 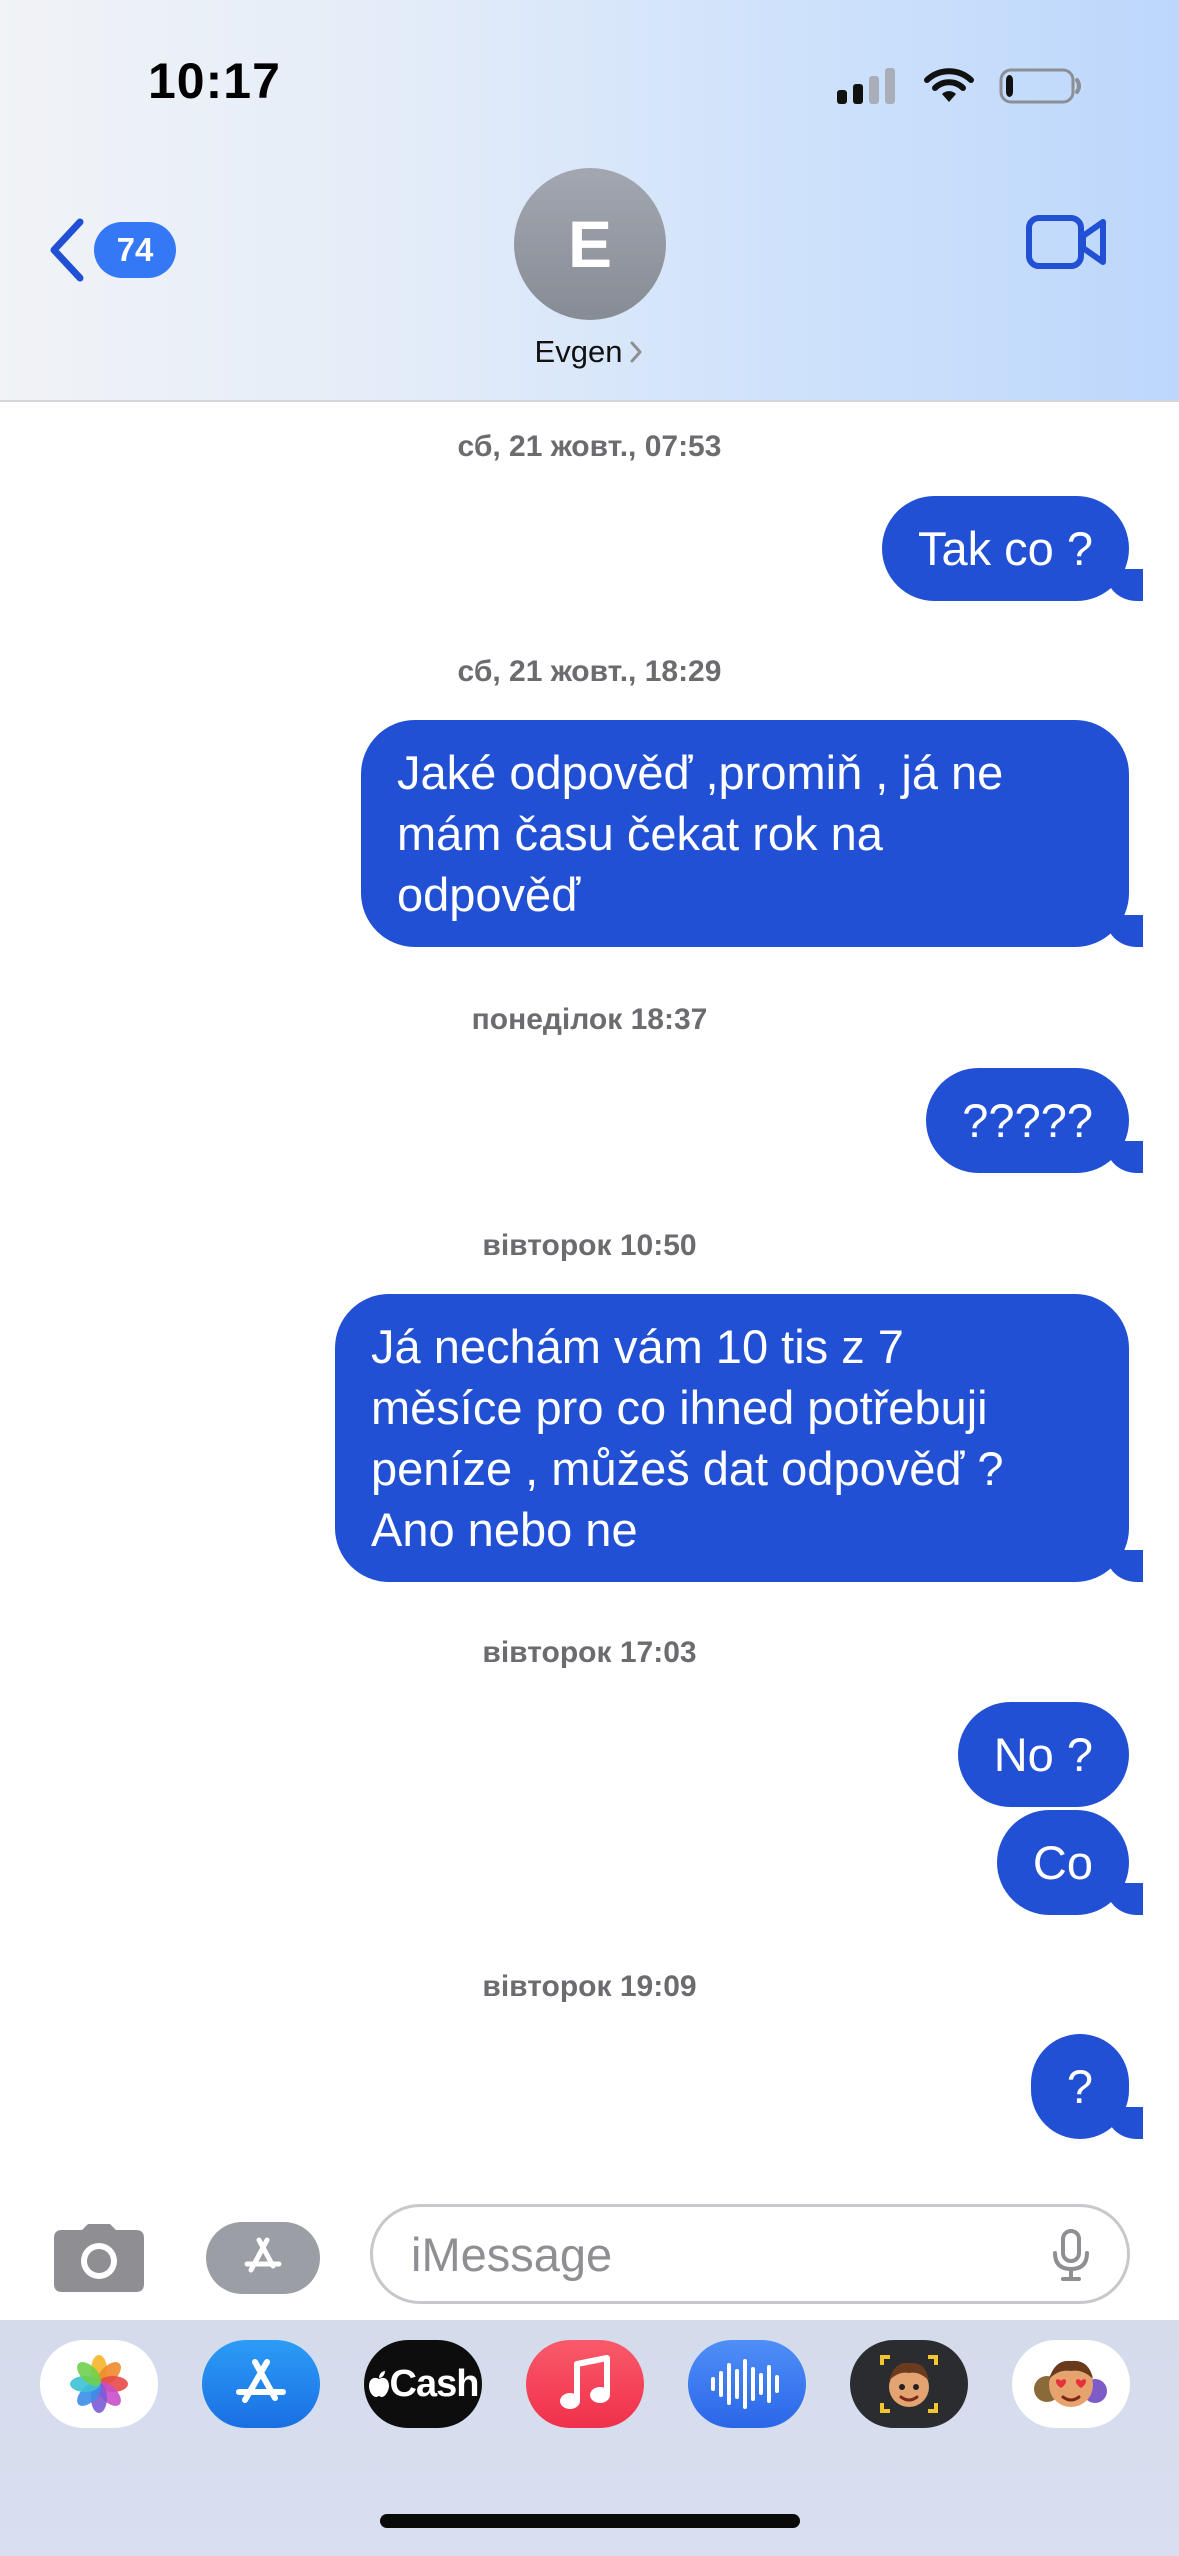 I want to click on battery-icon, so click(x=1040, y=86).